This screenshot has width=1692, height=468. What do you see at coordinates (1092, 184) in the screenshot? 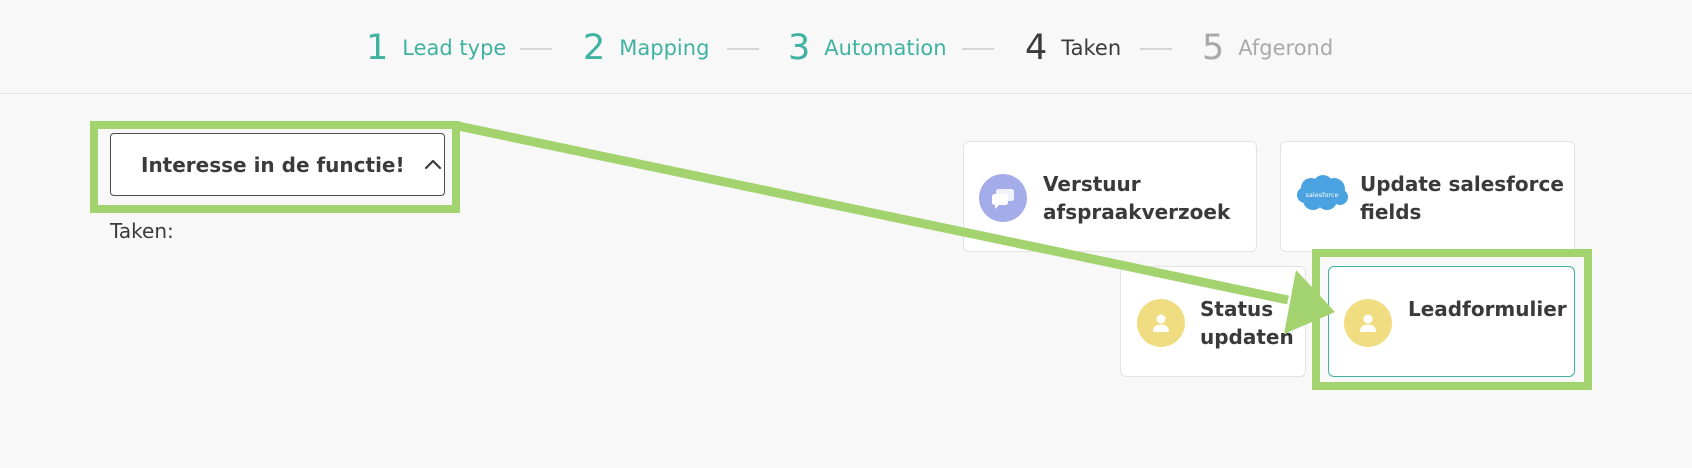
I see `task-title-line: Verstuur` at bounding box center [1092, 184].